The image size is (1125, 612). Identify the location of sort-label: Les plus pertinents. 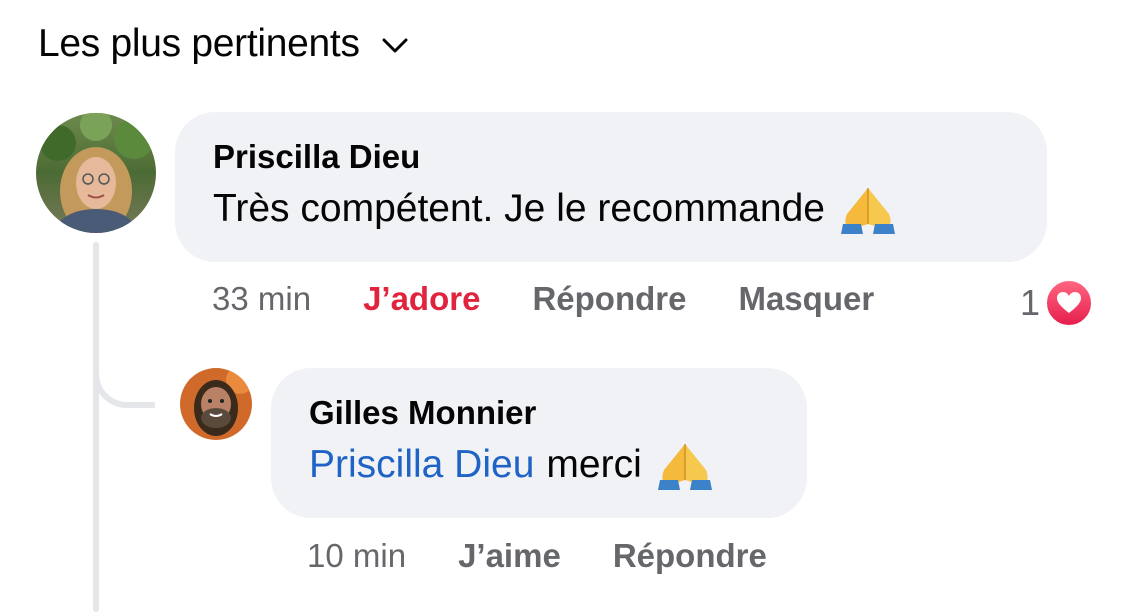
(199, 43).